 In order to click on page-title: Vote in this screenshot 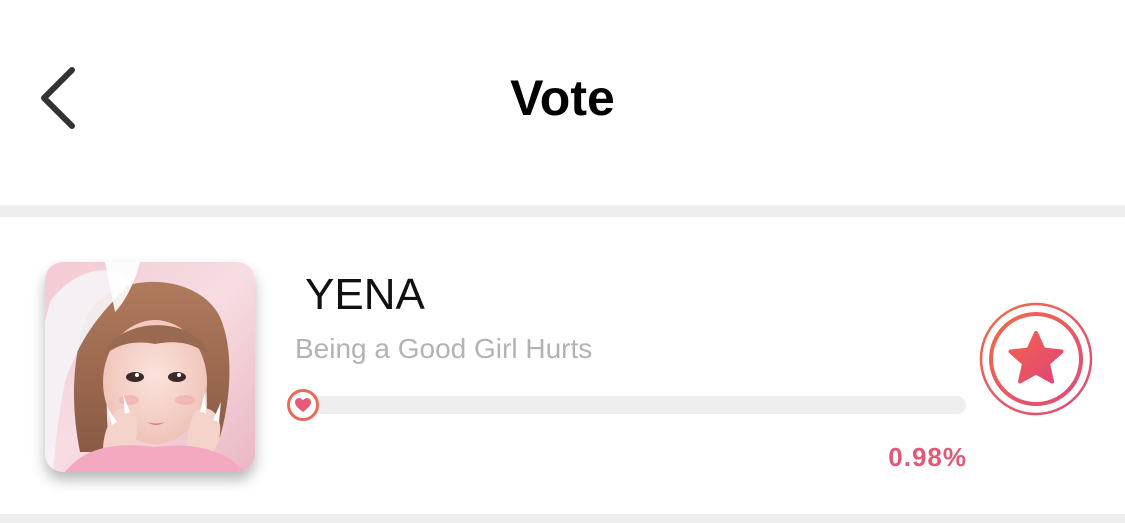, I will do `click(562, 98)`.